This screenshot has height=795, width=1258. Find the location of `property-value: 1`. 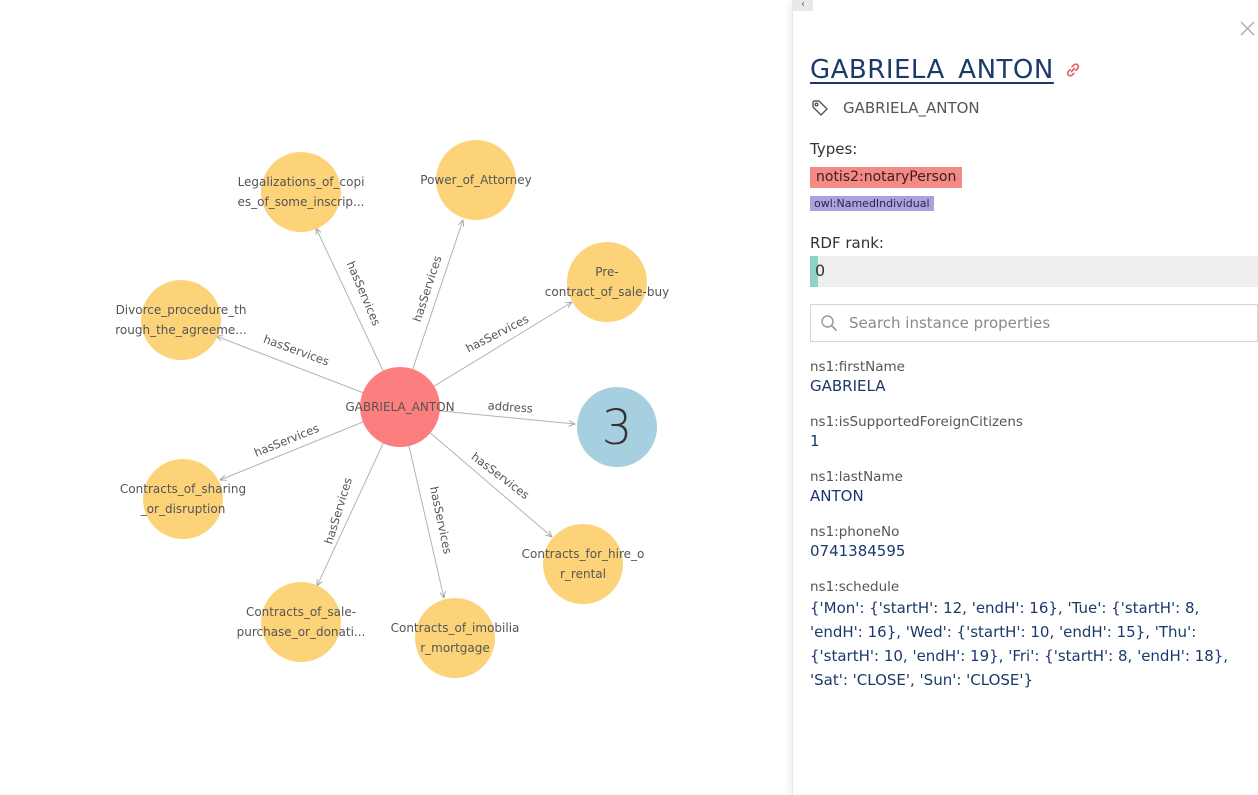

property-value: 1 is located at coordinates (815, 441).